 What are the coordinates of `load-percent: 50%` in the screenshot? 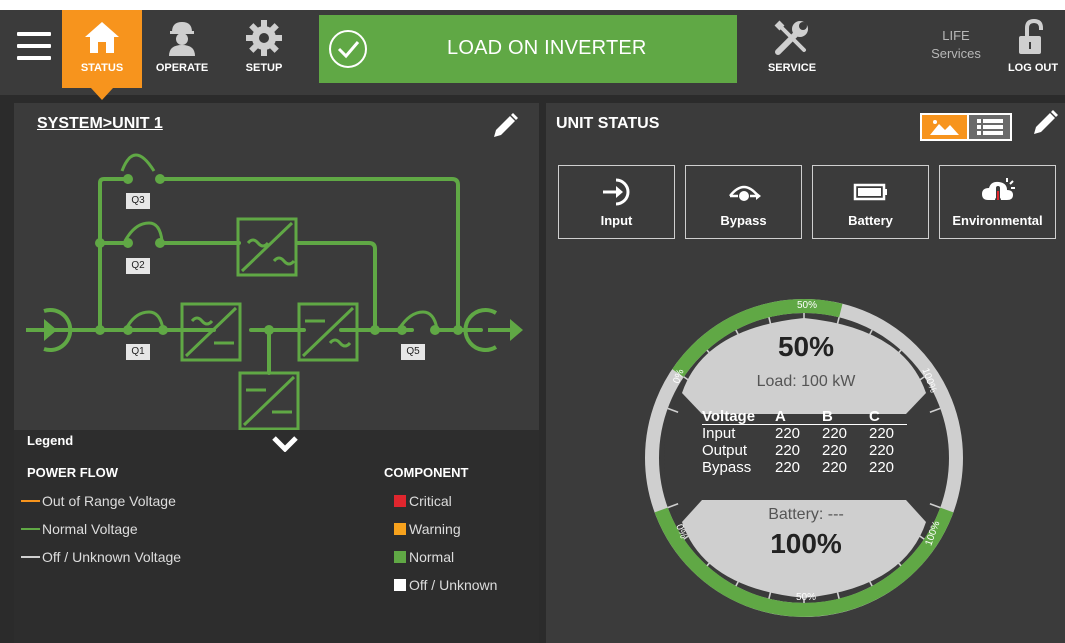 It's located at (806, 346).